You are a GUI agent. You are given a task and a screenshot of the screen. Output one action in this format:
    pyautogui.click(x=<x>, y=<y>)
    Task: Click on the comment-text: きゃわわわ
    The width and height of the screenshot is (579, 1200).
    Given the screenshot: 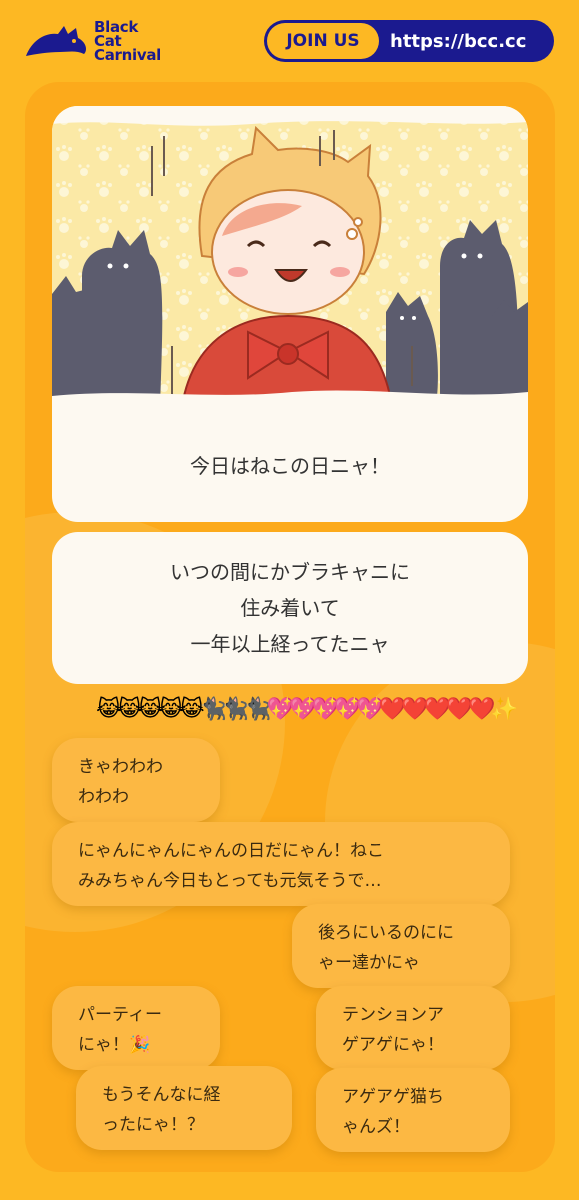 What is the action you would take?
    pyautogui.click(x=120, y=767)
    